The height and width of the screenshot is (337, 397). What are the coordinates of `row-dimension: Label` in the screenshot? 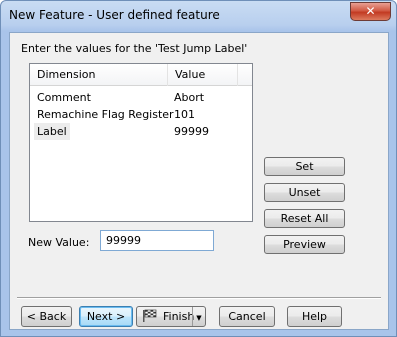 It's located at (52, 131).